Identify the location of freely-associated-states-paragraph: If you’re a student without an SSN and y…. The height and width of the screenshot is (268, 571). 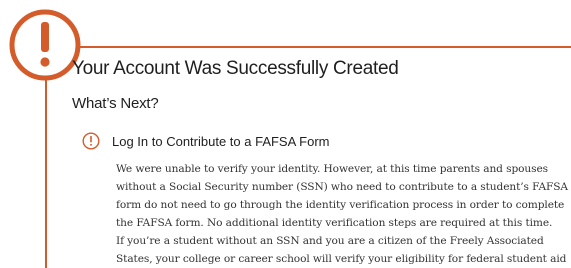
(341, 250).